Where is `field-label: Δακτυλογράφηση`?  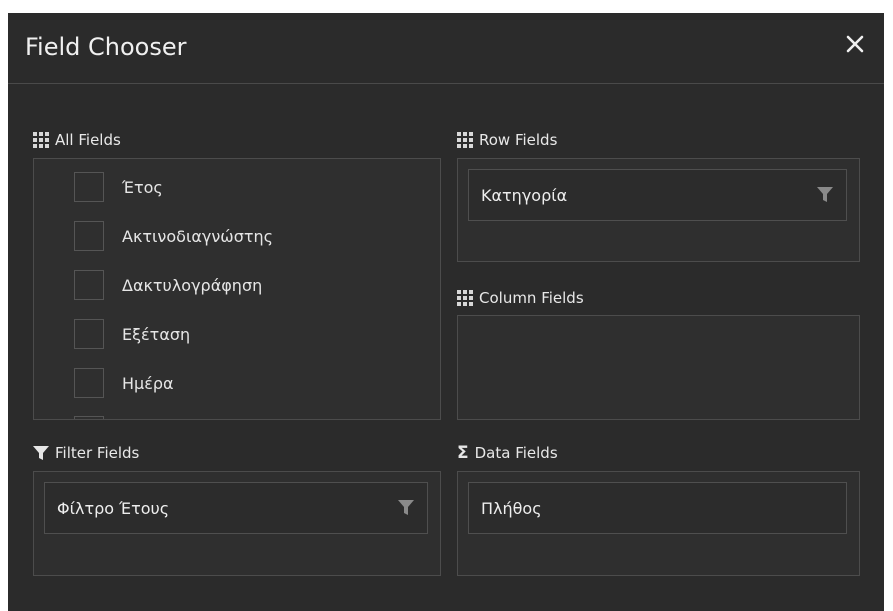
field-label: Δακτυλογράφηση is located at coordinates (192, 285).